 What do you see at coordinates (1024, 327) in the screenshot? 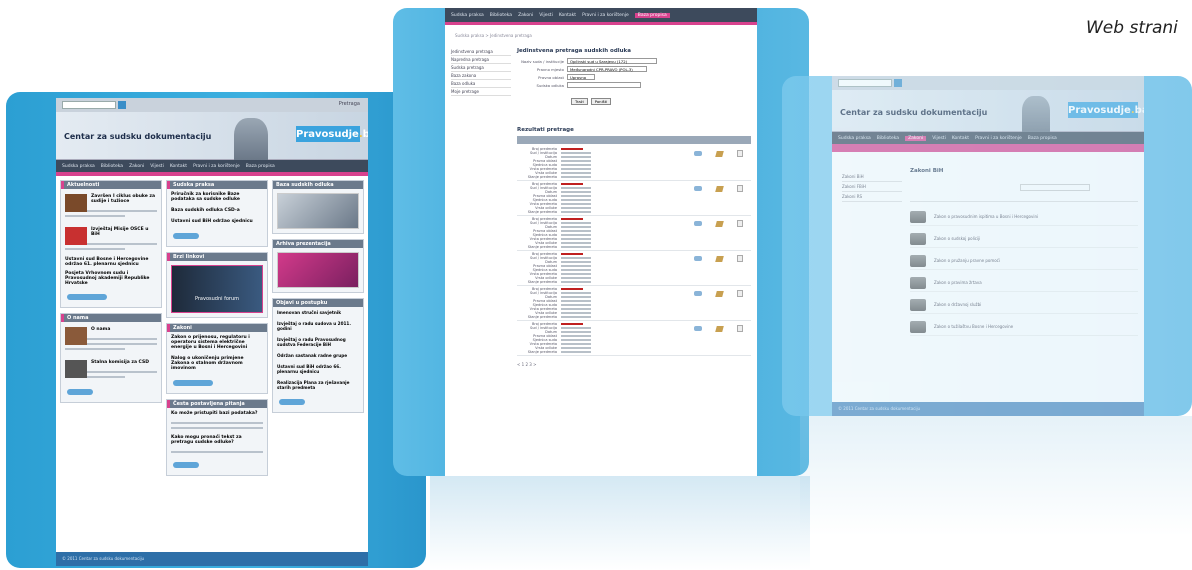
I see `law-item: Zakon o tužilaštvu Bosne i Hercegovine` at bounding box center [1024, 327].